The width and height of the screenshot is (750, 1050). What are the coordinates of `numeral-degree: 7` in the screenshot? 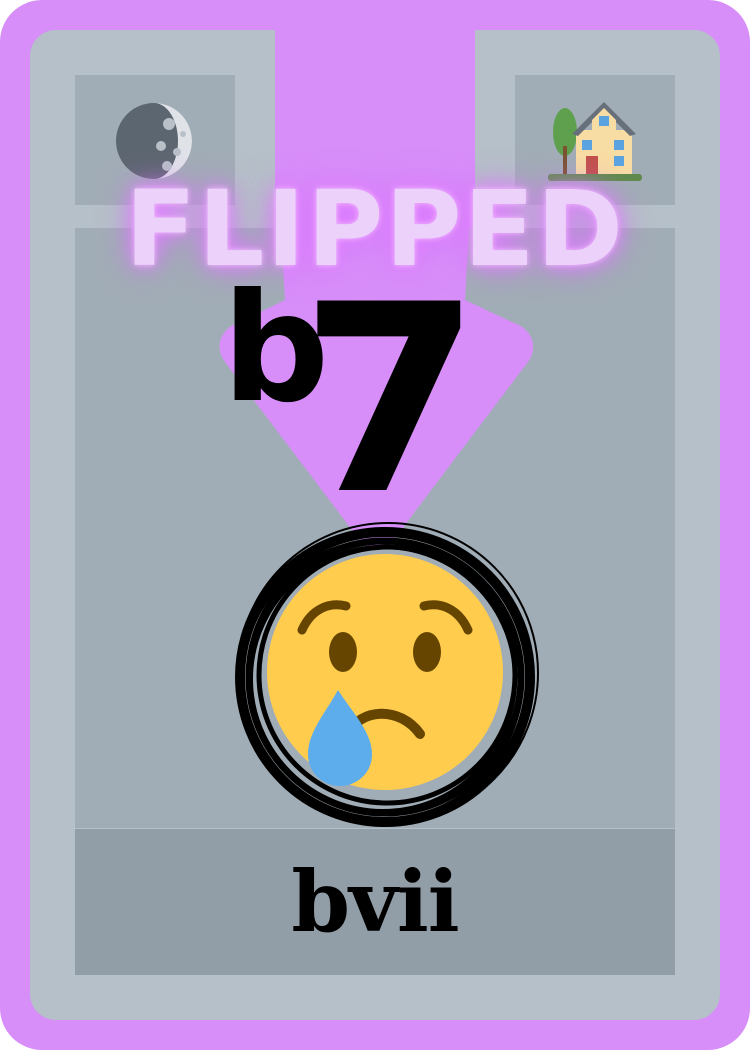 It's located at (390, 401).